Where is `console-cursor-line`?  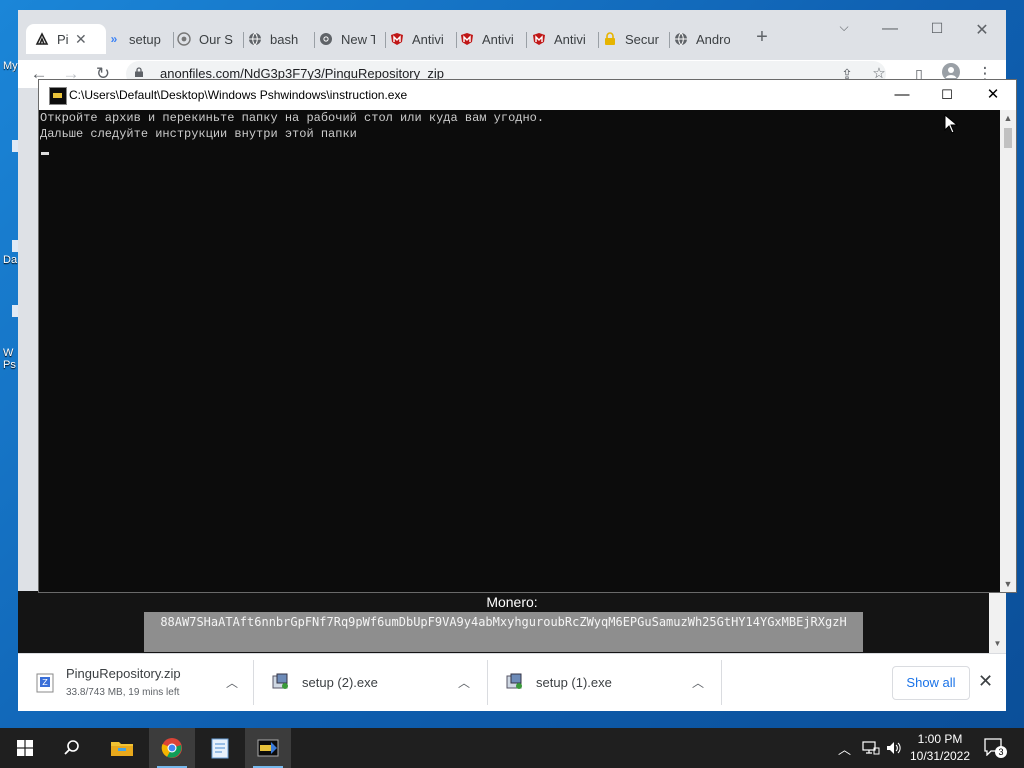
console-cursor-line is located at coordinates (519, 151).